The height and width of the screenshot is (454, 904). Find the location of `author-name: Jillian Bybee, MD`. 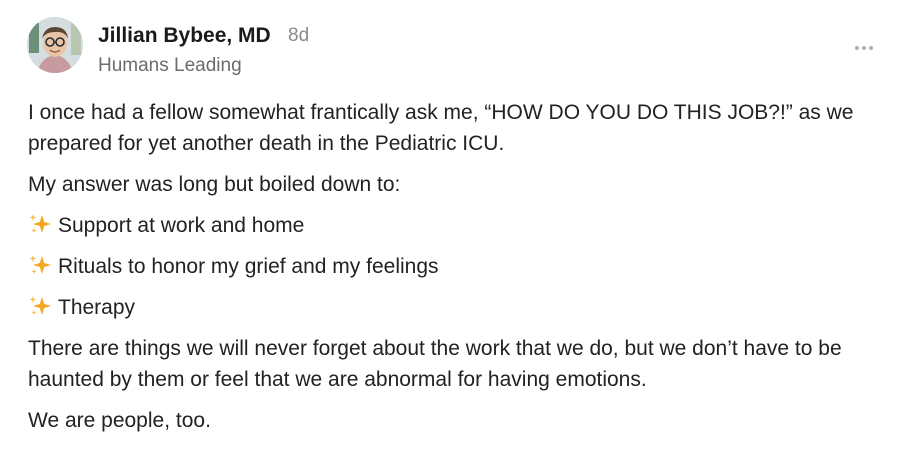

author-name: Jillian Bybee, MD is located at coordinates (184, 36).